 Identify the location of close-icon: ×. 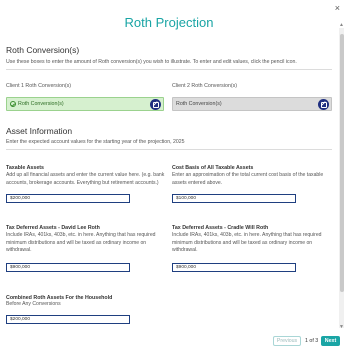
(337, 8).